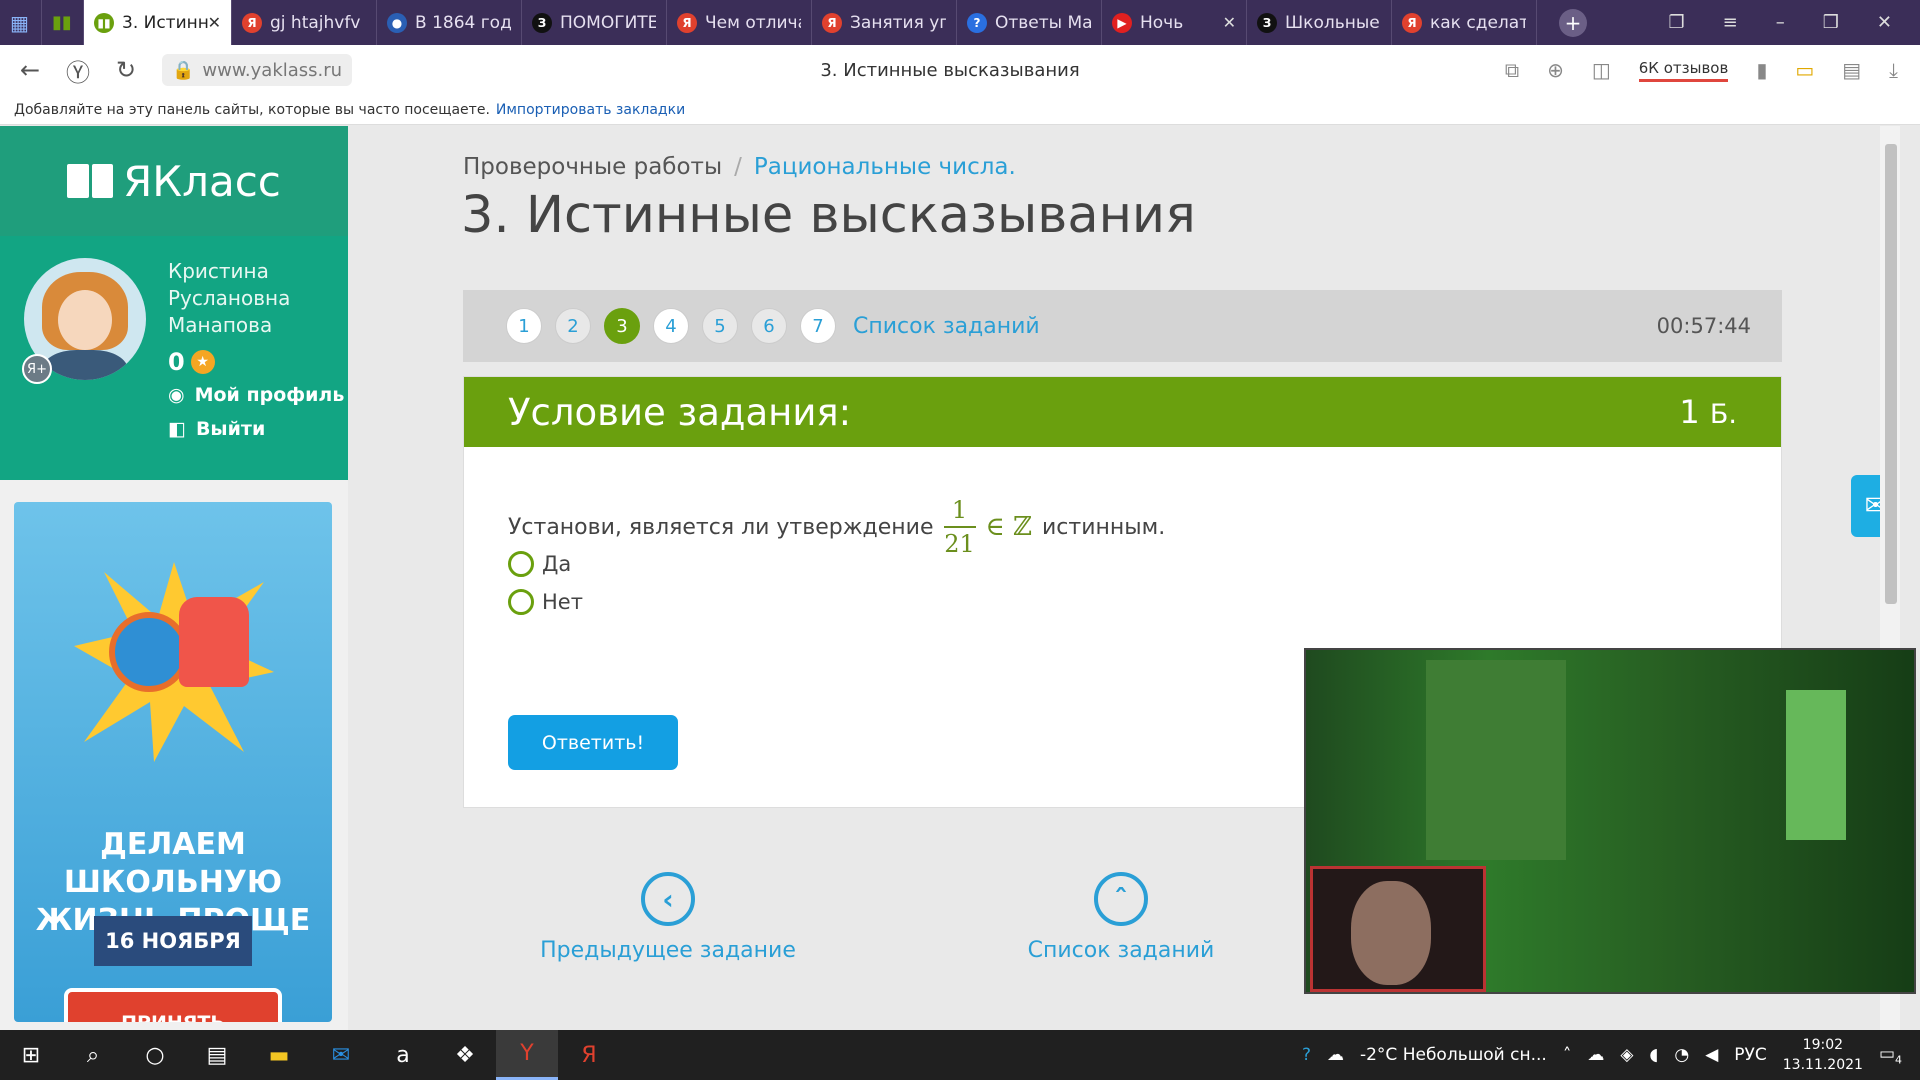  What do you see at coordinates (1595, 1055) in the screenshot?
I see `onedrive-icon: ☁` at bounding box center [1595, 1055].